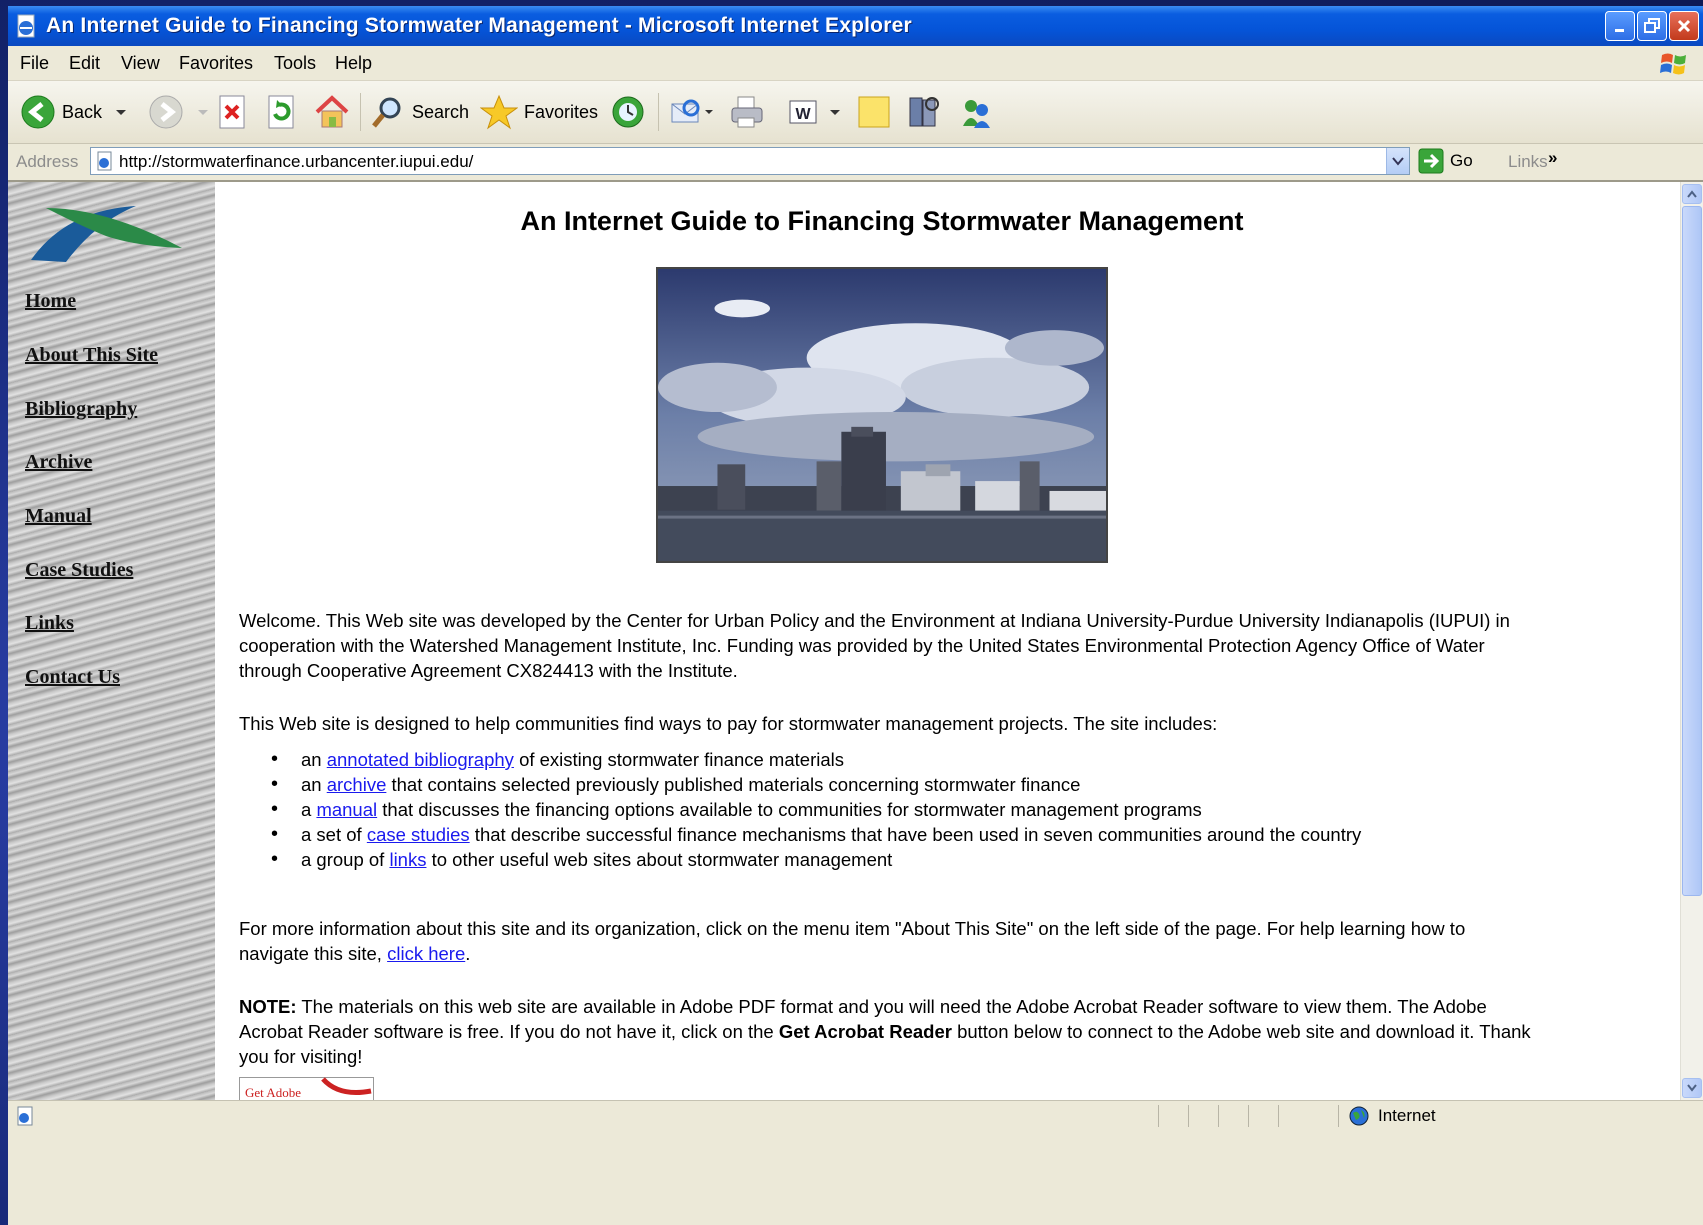  I want to click on menu-edit: Edit, so click(84, 63).